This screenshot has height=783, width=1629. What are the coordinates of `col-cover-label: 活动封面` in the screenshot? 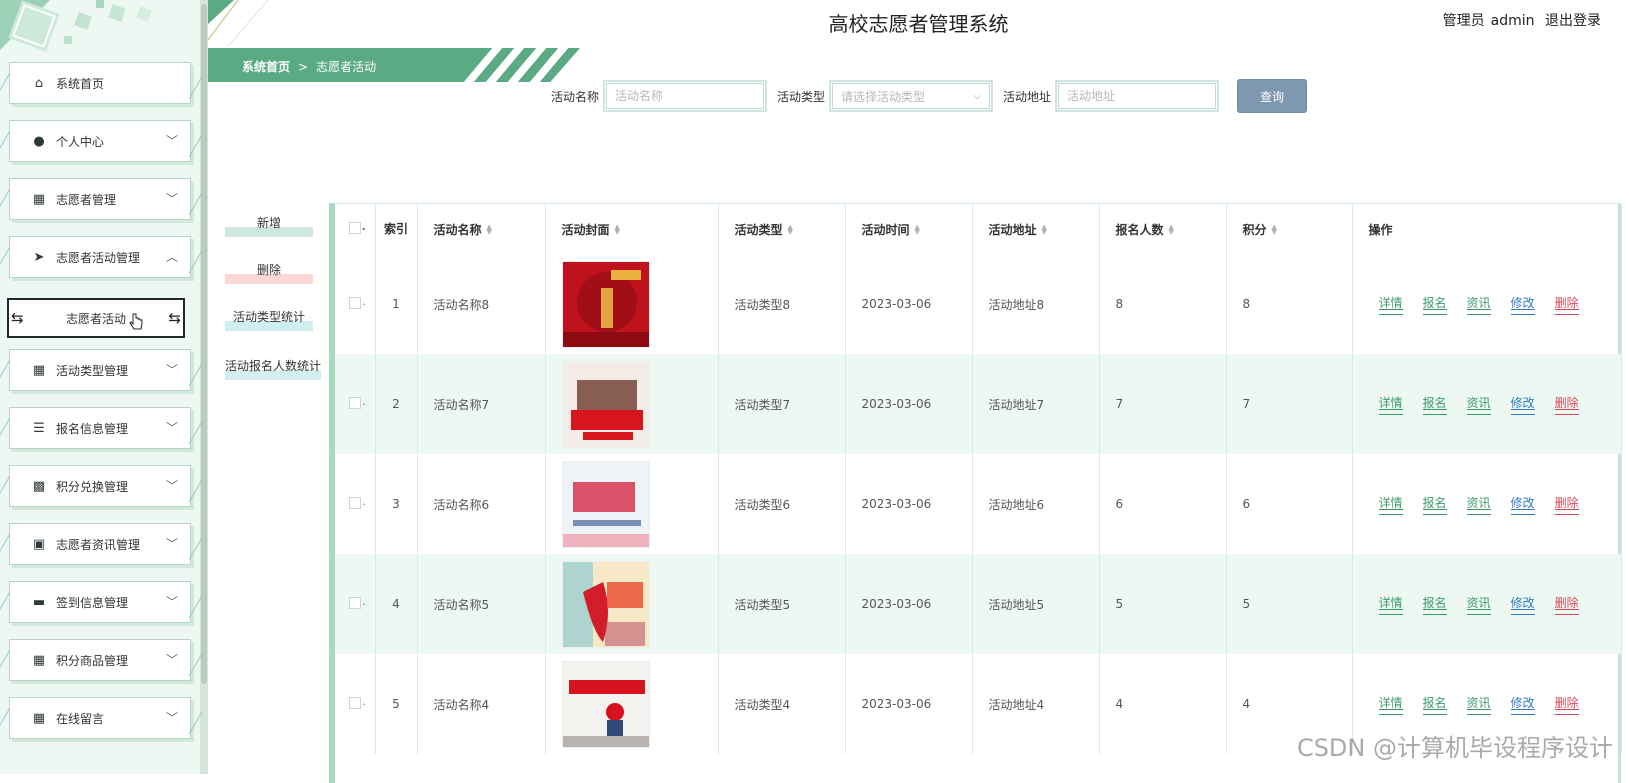 It's located at (585, 229).